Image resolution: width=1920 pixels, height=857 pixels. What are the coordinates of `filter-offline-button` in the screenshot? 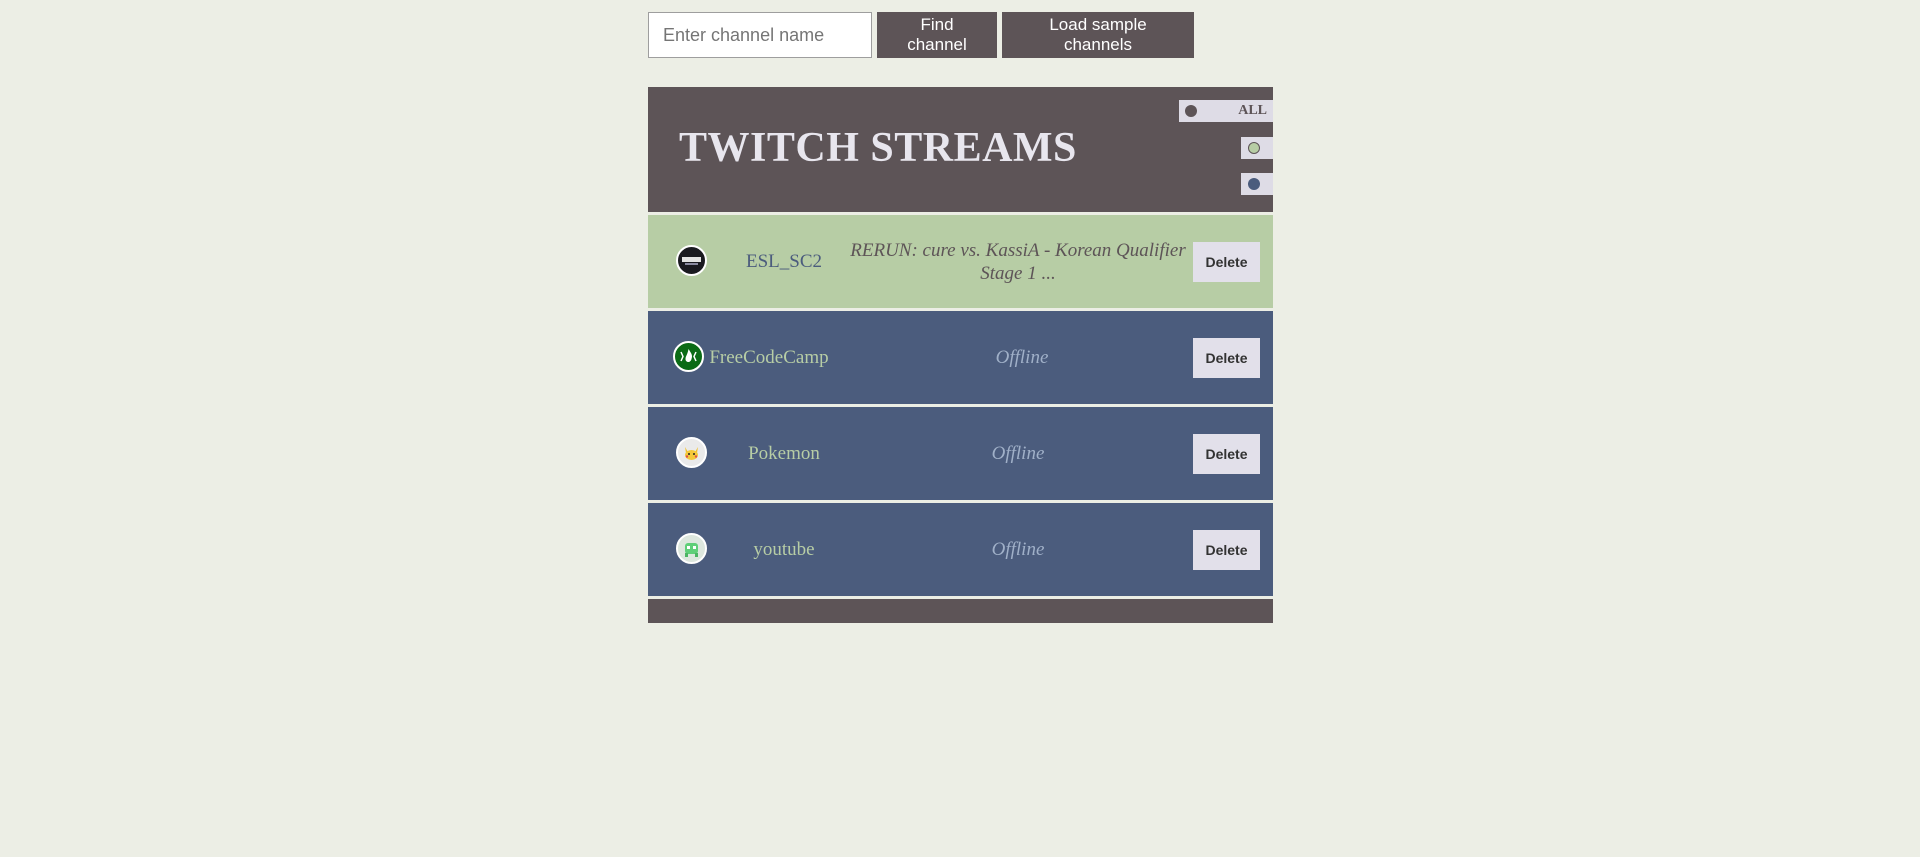 It's located at (1257, 184).